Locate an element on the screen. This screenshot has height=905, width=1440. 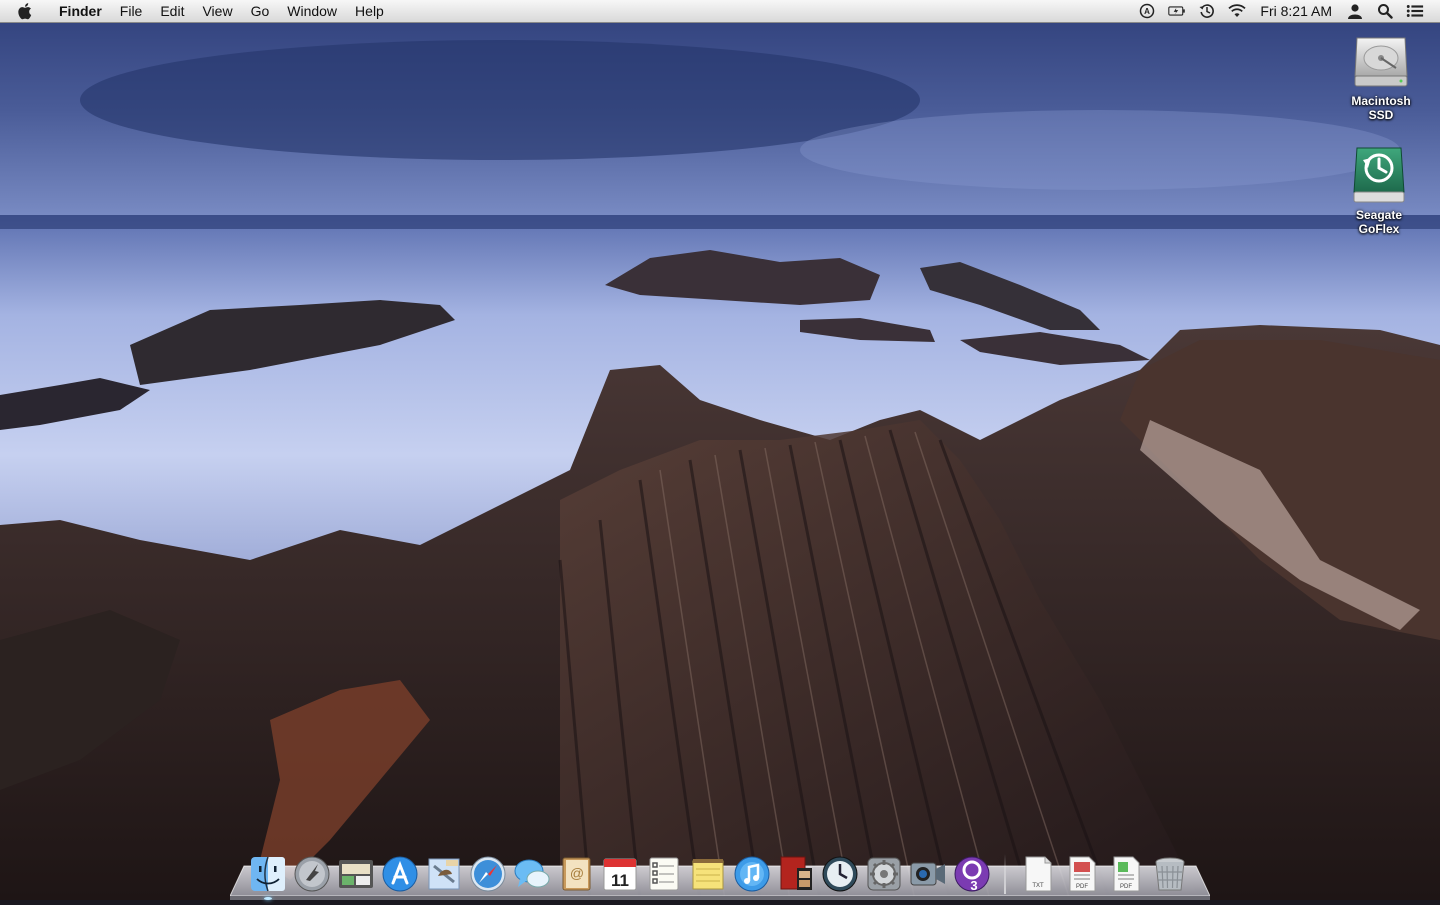
menu-help: Help is located at coordinates (369, 11).